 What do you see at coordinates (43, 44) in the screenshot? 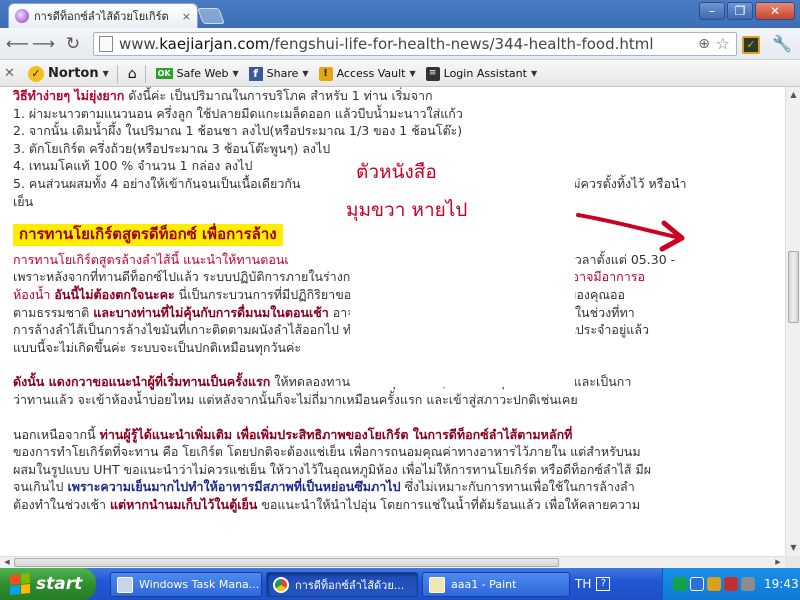
I see `forward-arrow-icon: ⟶` at bounding box center [43, 44].